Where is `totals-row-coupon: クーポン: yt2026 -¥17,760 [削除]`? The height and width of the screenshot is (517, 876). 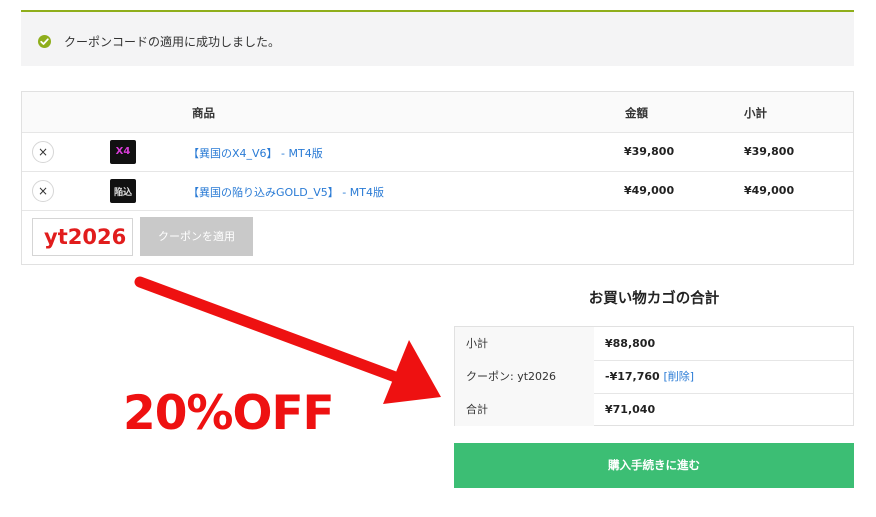
totals-row-coupon: クーポン: yt2026 -¥17,760 [削除] is located at coordinates (654, 377).